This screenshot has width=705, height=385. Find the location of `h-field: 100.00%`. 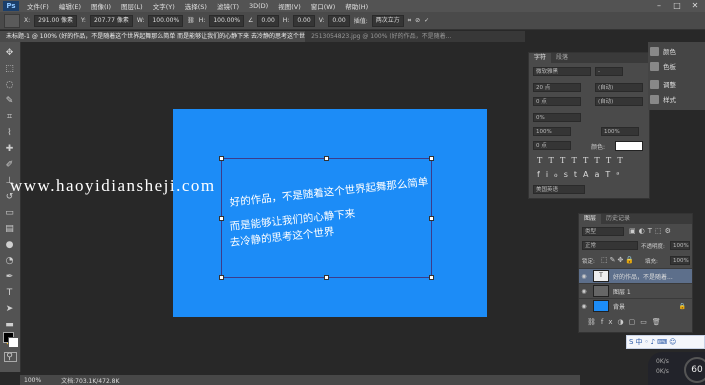

h-field: 100.00% is located at coordinates (227, 20).